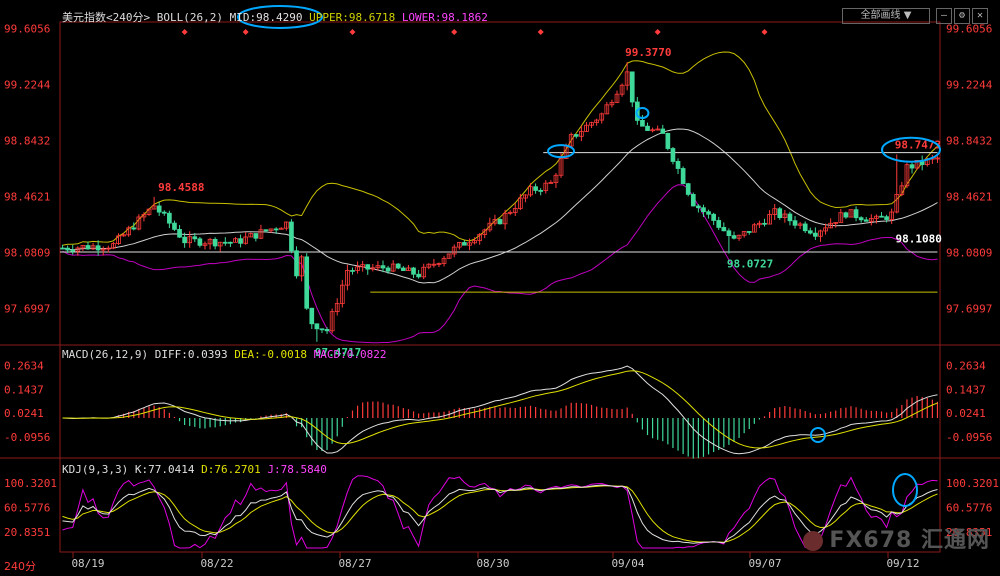 The height and width of the screenshot is (576, 1000). What do you see at coordinates (27, 84) in the screenshot?
I see `price-tick-left: 99.2244` at bounding box center [27, 84].